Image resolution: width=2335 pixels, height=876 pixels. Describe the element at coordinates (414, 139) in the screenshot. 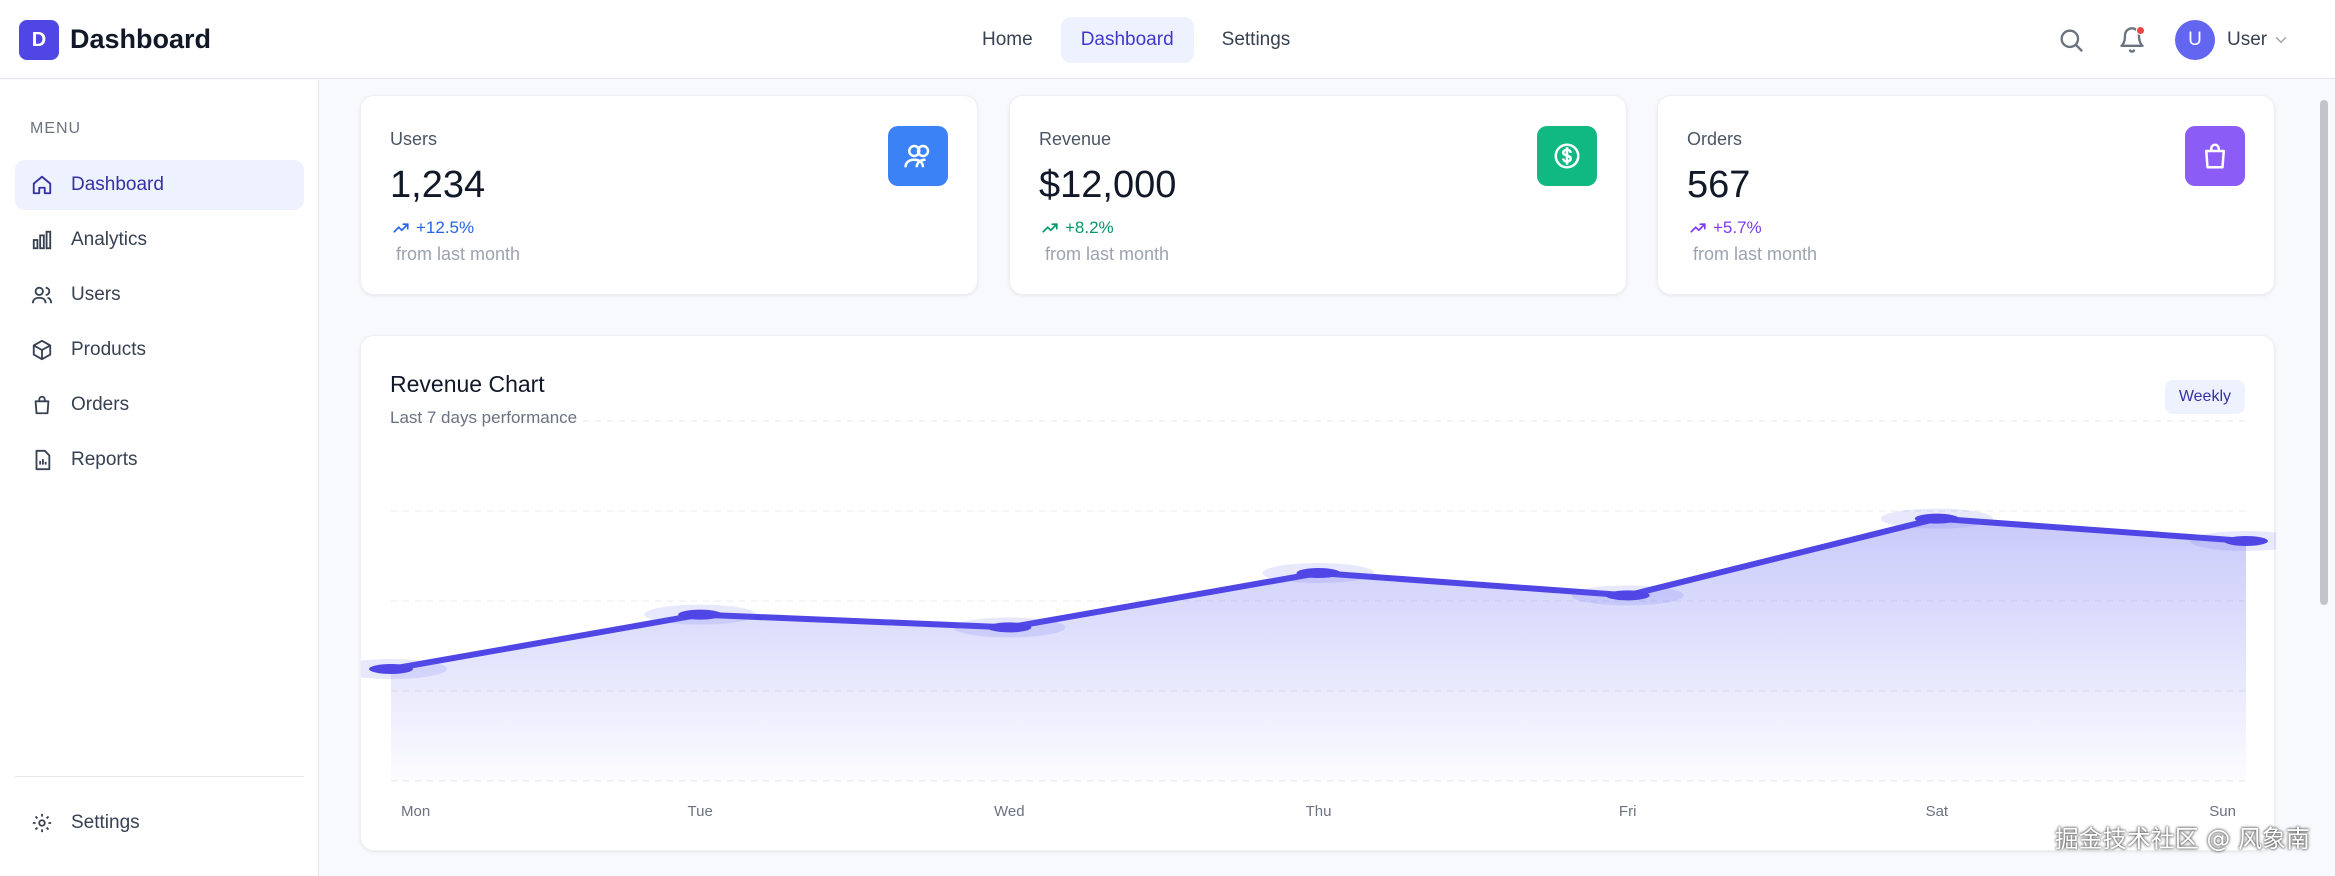

I see `stat-label: Users` at that location.